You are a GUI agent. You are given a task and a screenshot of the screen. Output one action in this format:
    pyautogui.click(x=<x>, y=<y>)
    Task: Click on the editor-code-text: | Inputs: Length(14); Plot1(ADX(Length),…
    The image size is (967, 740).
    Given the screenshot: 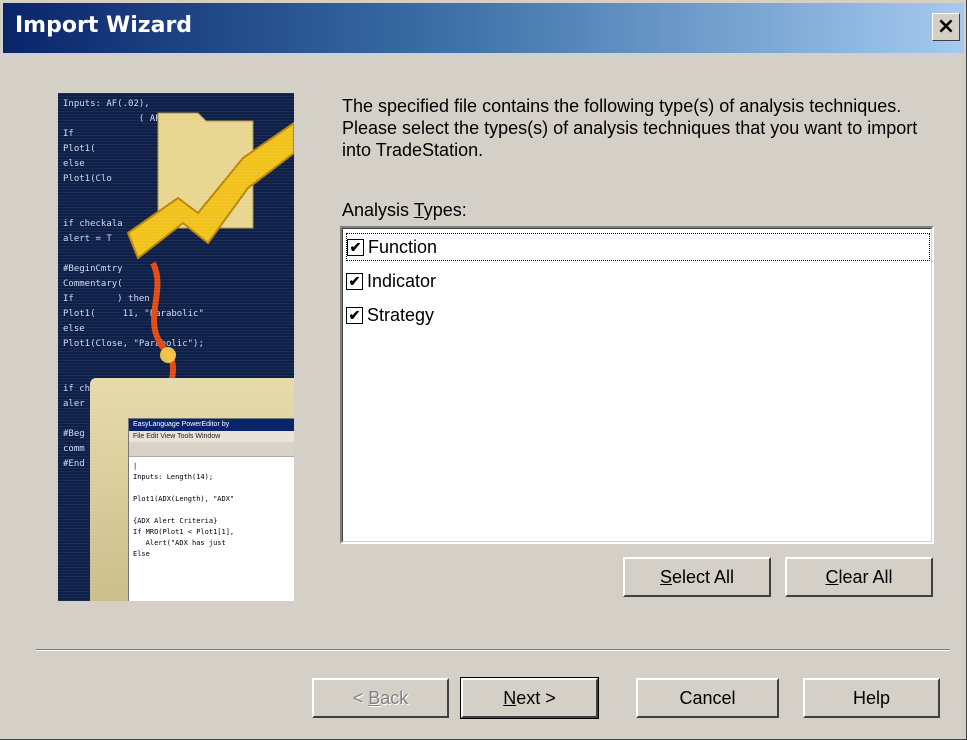 What is the action you would take?
    pyautogui.click(x=184, y=510)
    